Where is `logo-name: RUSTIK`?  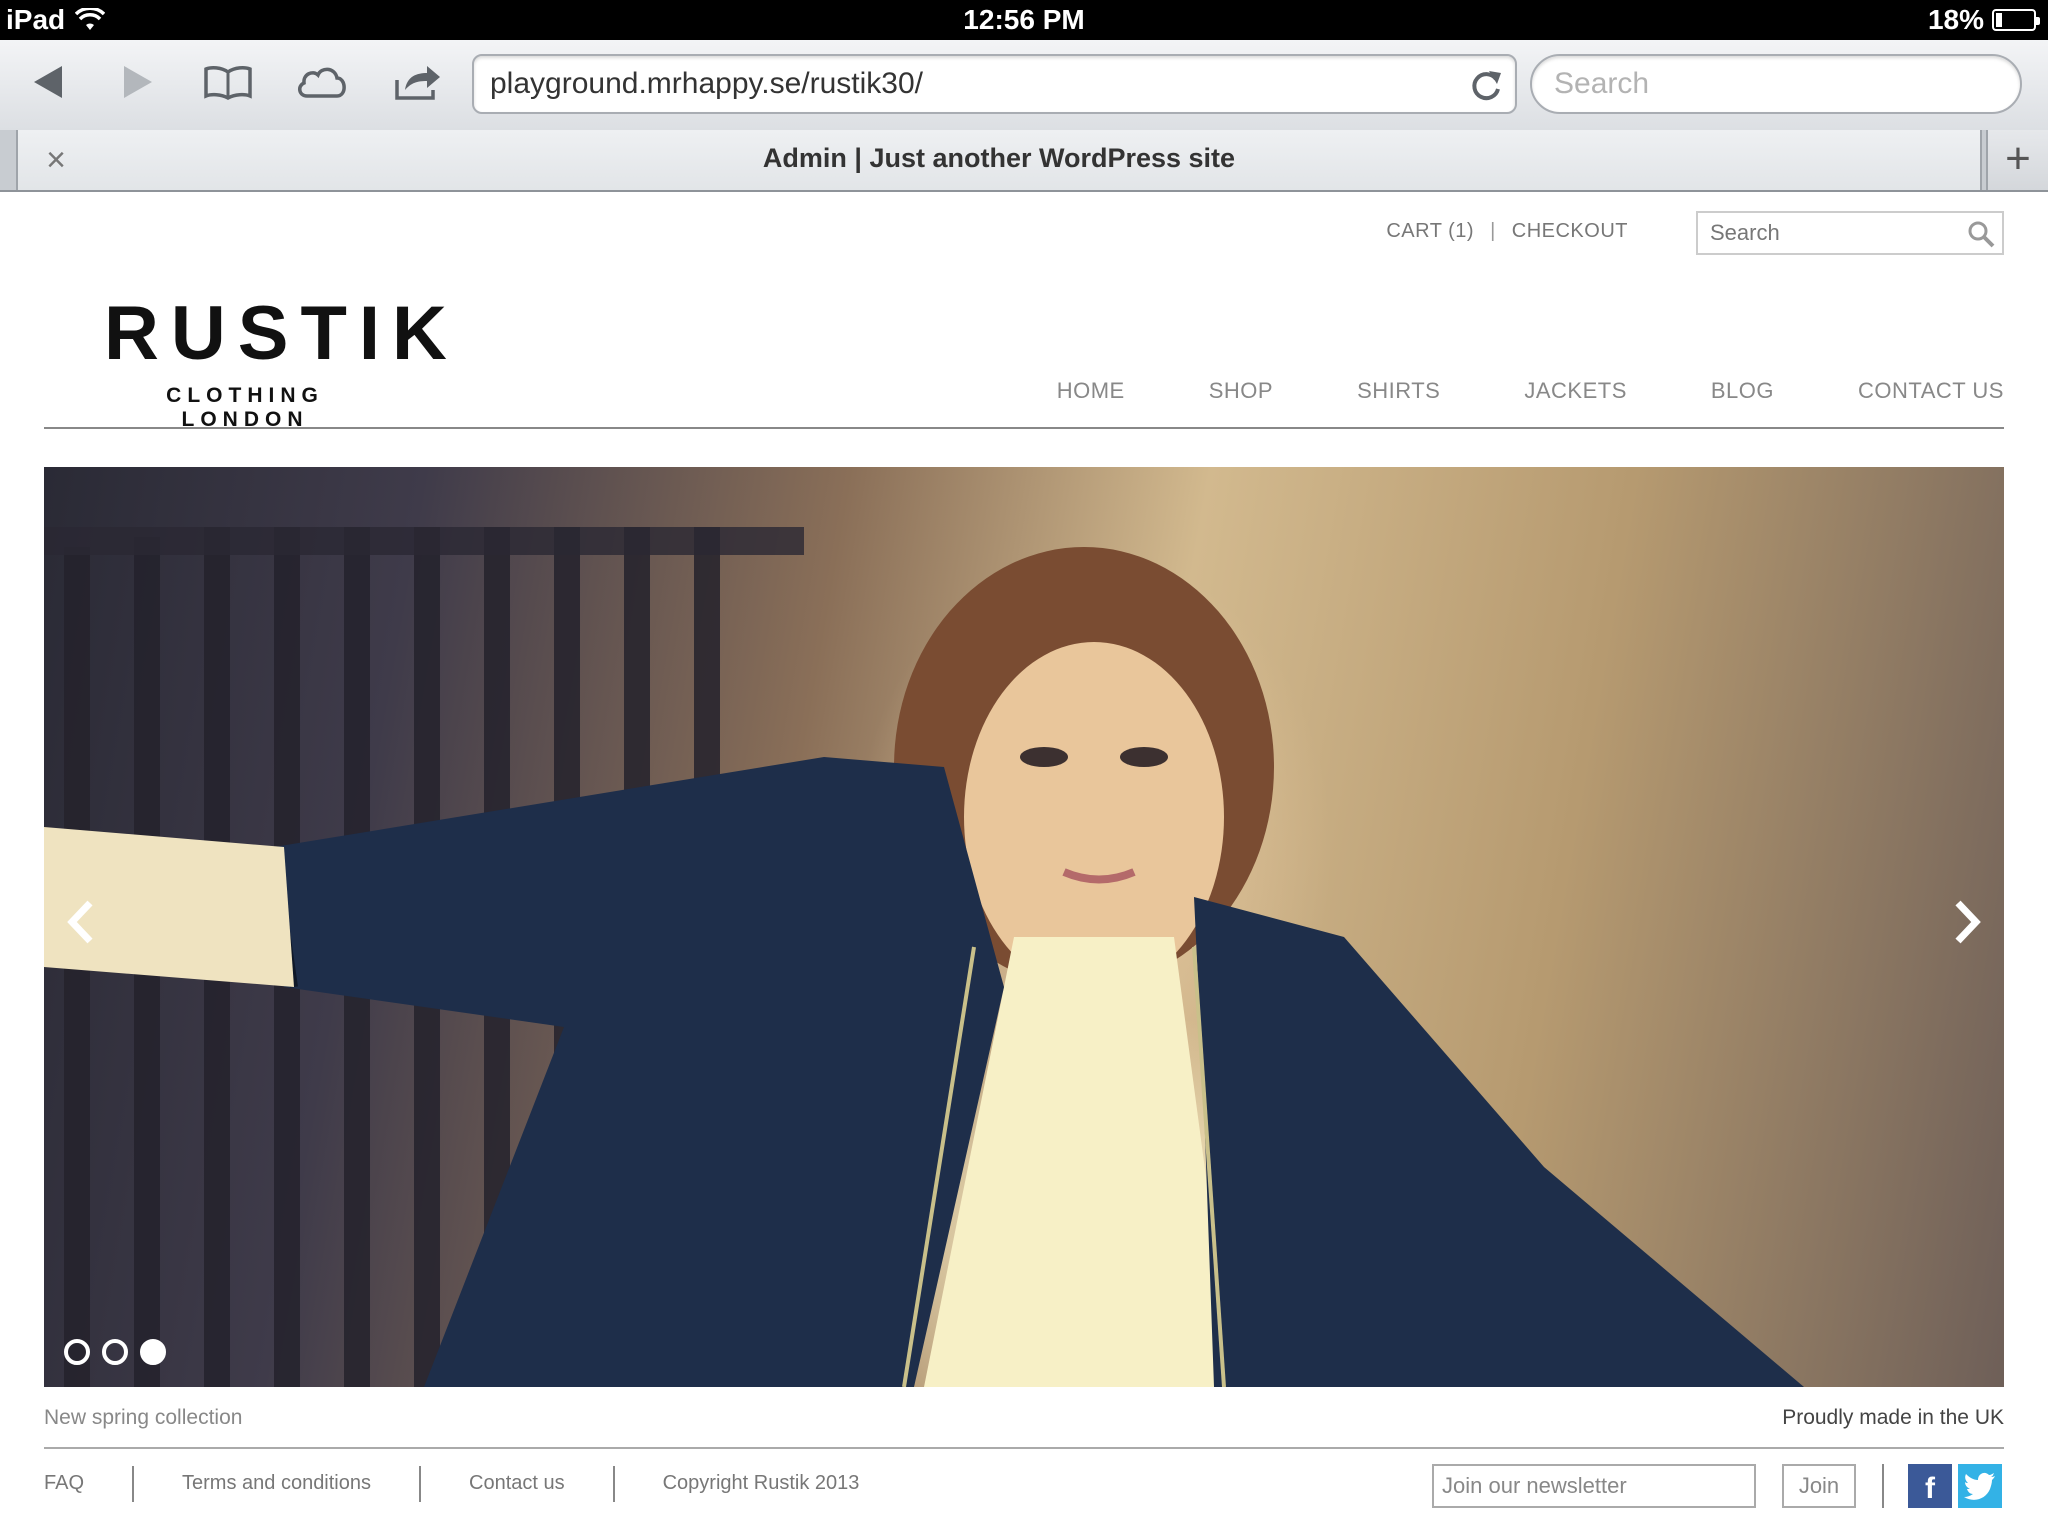
logo-name: RUSTIK is located at coordinates (281, 333).